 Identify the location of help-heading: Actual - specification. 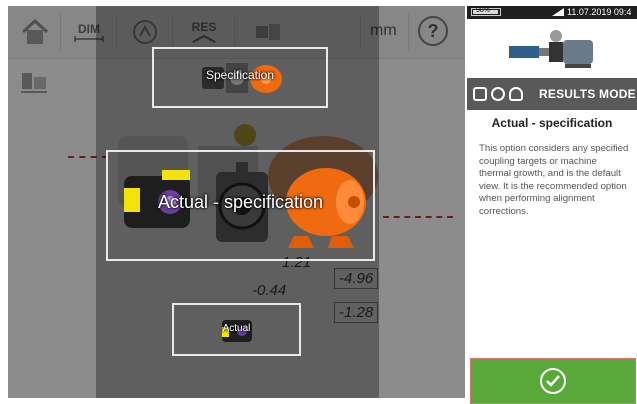
(552, 123).